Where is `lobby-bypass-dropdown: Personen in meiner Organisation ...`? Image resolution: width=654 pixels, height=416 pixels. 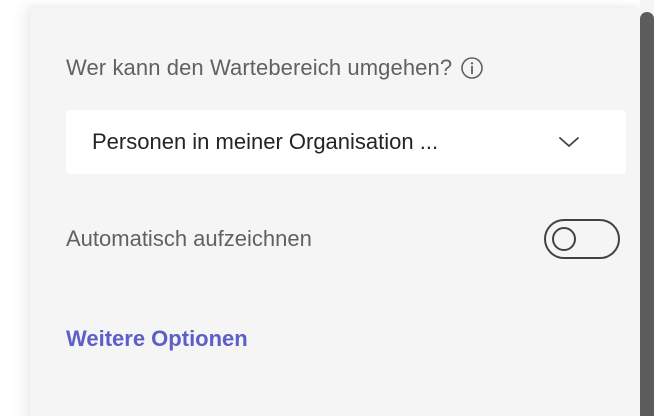
lobby-bypass-dropdown: Personen in meiner Organisation ... is located at coordinates (346, 142).